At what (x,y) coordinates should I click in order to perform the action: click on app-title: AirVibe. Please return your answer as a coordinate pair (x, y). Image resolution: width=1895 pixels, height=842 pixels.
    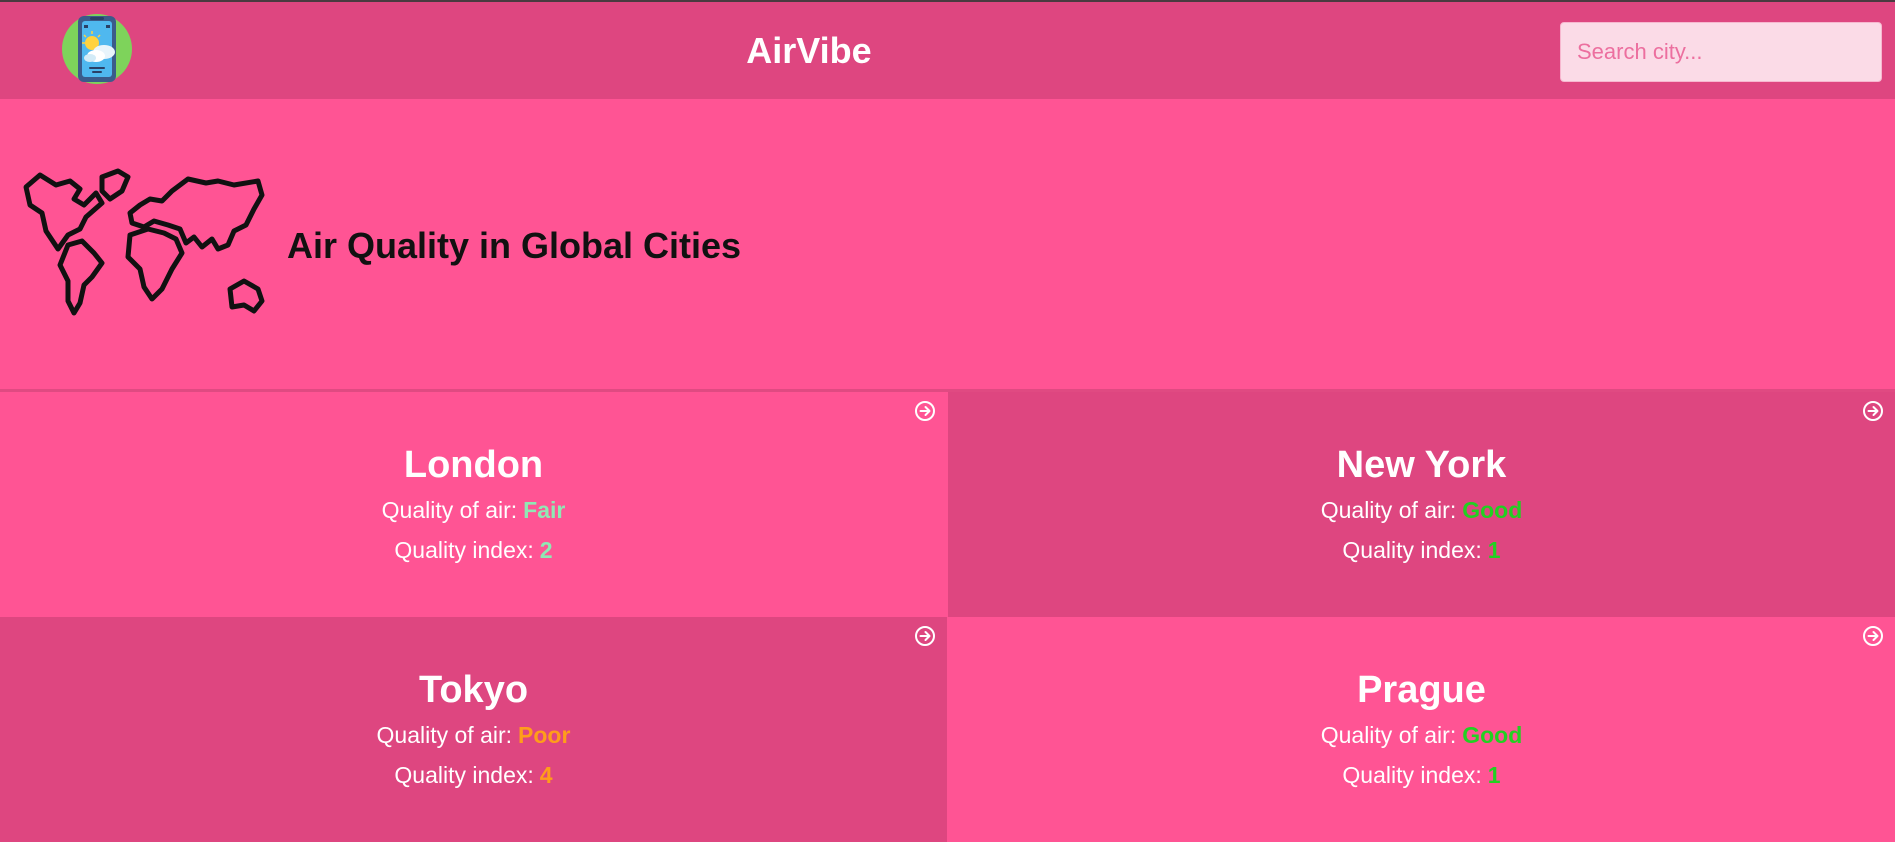
    Looking at the image, I should click on (809, 50).